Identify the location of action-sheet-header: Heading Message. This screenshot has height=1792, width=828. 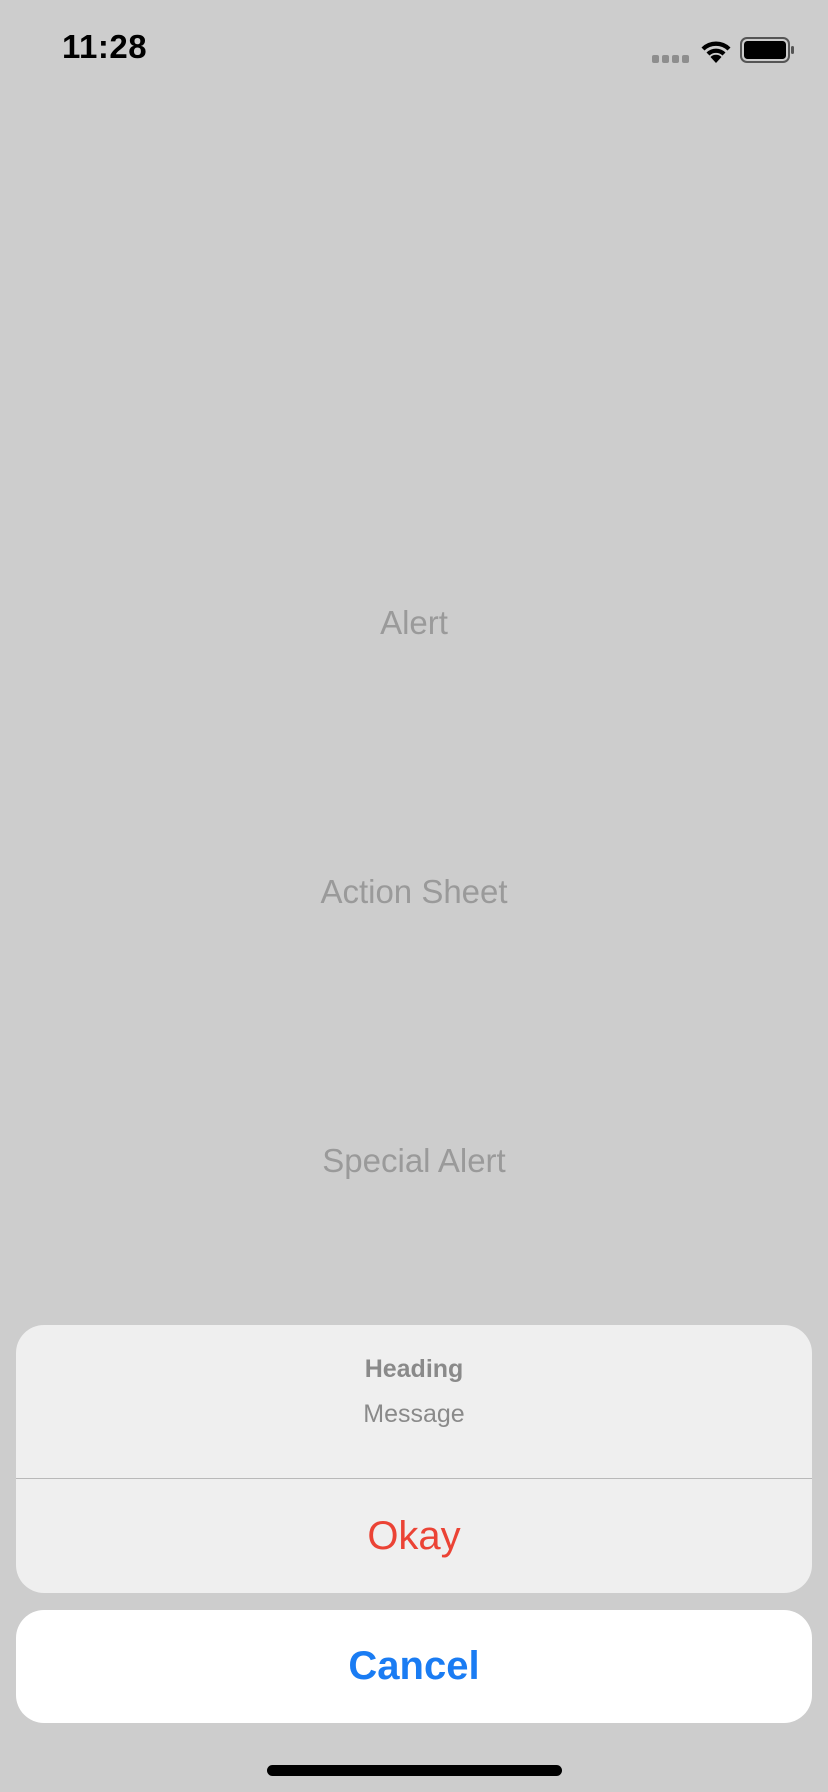
(414, 1402).